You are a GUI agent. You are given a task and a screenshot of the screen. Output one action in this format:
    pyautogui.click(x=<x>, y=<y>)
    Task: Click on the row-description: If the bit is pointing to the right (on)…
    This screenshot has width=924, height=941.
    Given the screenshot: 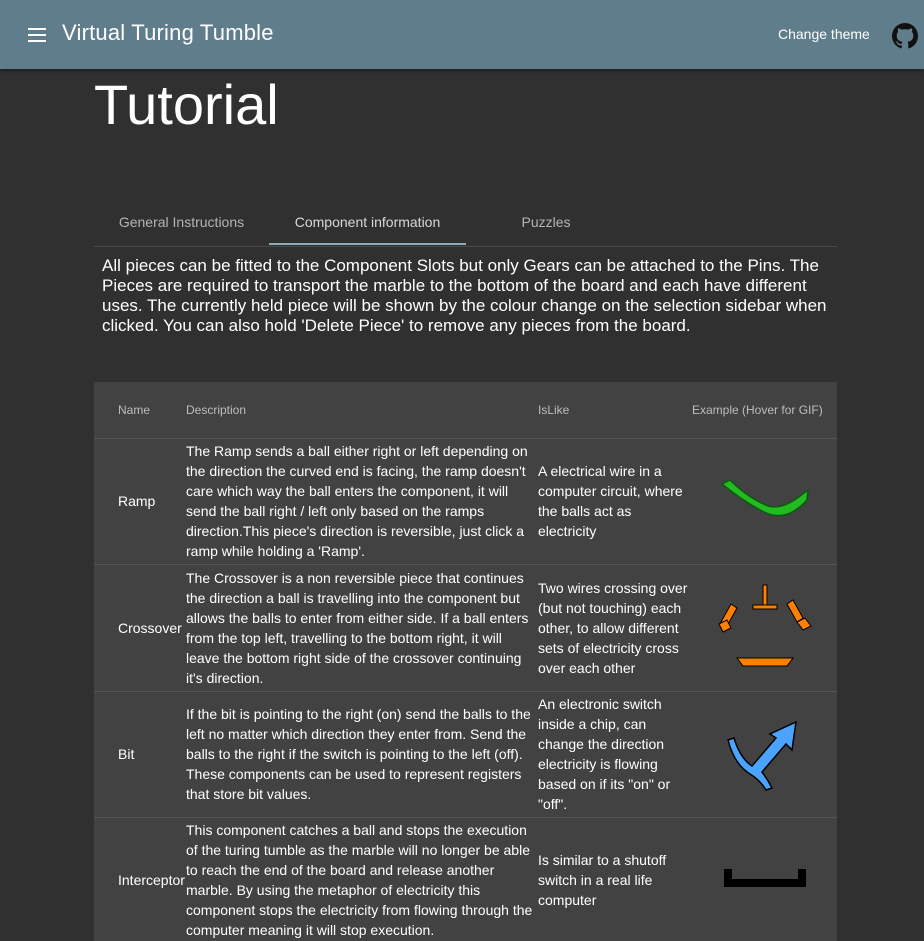 What is the action you would take?
    pyautogui.click(x=362, y=754)
    